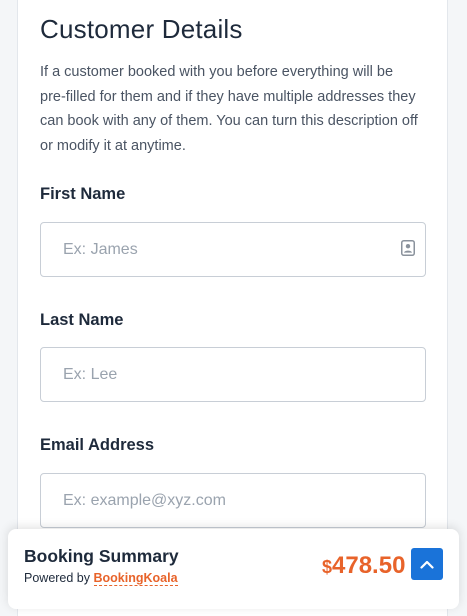 The image size is (467, 616). Describe the element at coordinates (233, 374) in the screenshot. I see `last-name-input` at that location.